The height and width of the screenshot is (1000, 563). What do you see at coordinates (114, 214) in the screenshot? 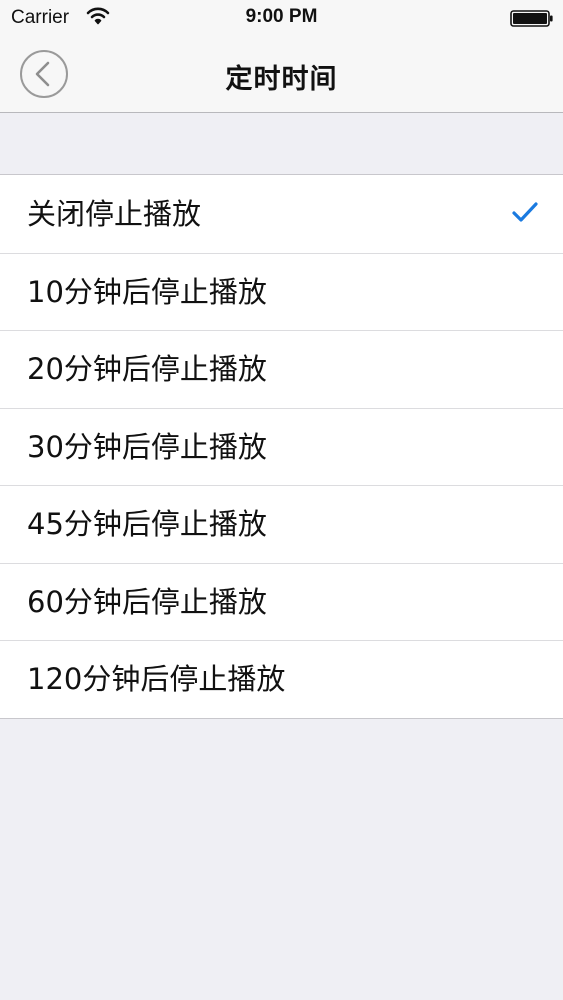
I see `option-label: 关闭停止播放` at bounding box center [114, 214].